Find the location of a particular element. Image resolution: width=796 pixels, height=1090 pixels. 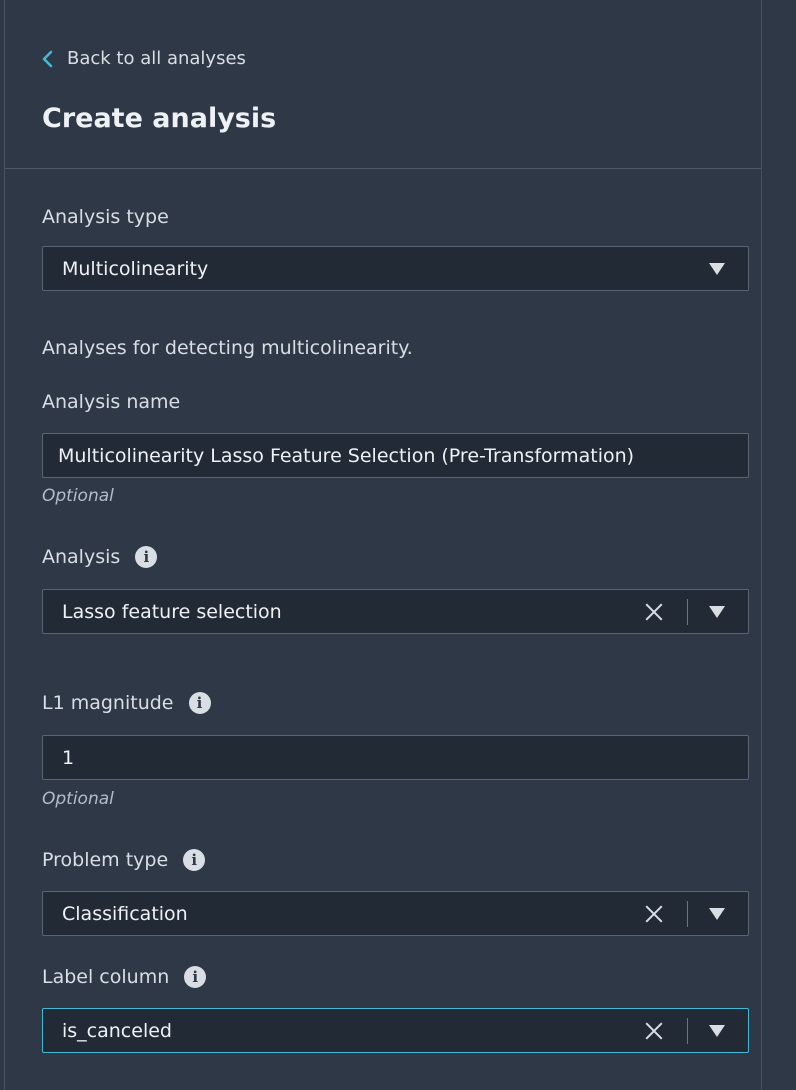

label-column-value: is_canceled is located at coordinates (117, 1030).